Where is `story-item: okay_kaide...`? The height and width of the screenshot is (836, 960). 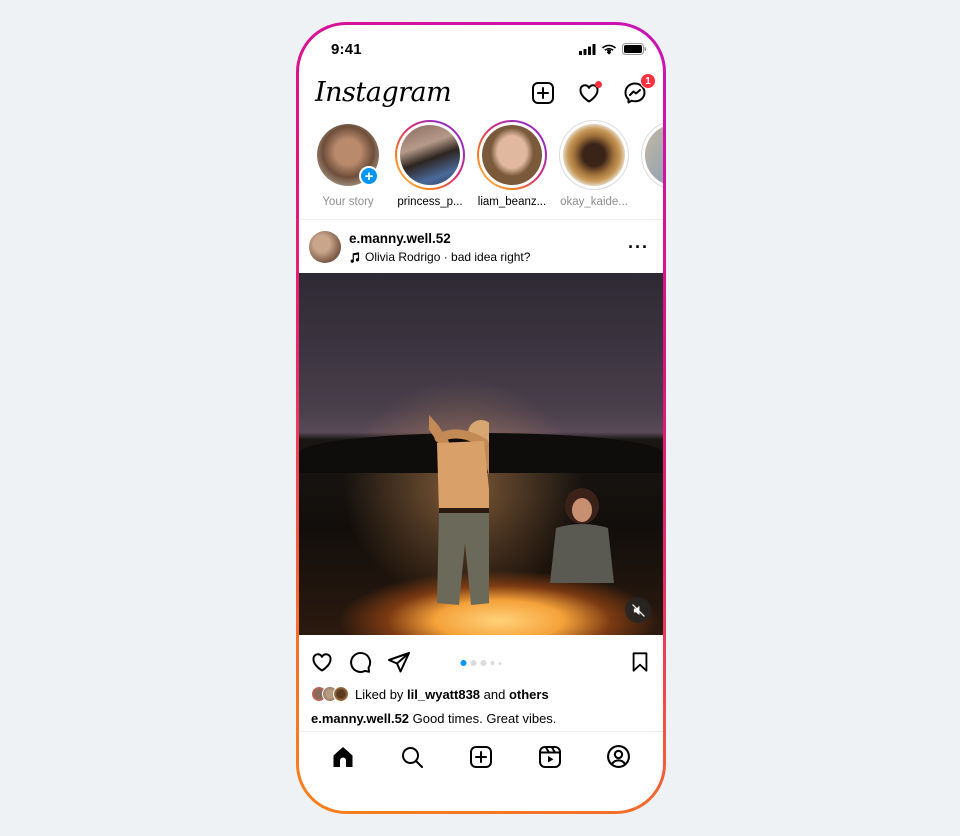 story-item: okay_kaide... is located at coordinates (594, 169).